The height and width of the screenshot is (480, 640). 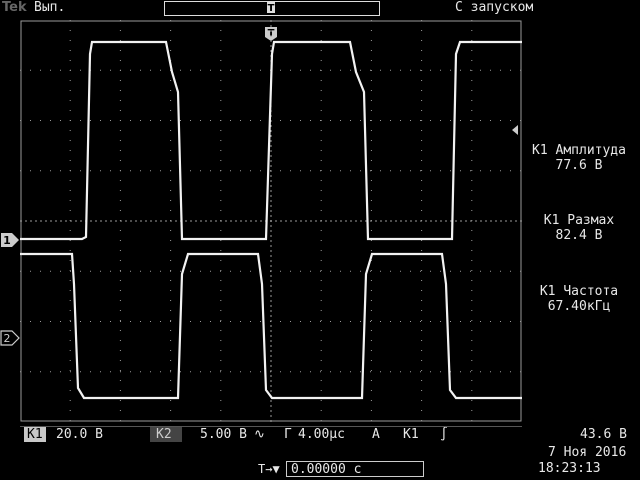 I want to click on channel-2-marker: 2, so click(x=10, y=338).